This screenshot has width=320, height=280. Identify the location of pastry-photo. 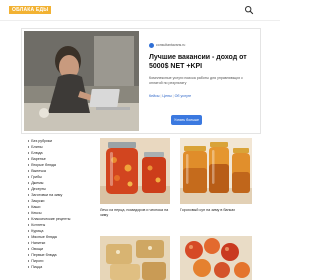
(135, 258).